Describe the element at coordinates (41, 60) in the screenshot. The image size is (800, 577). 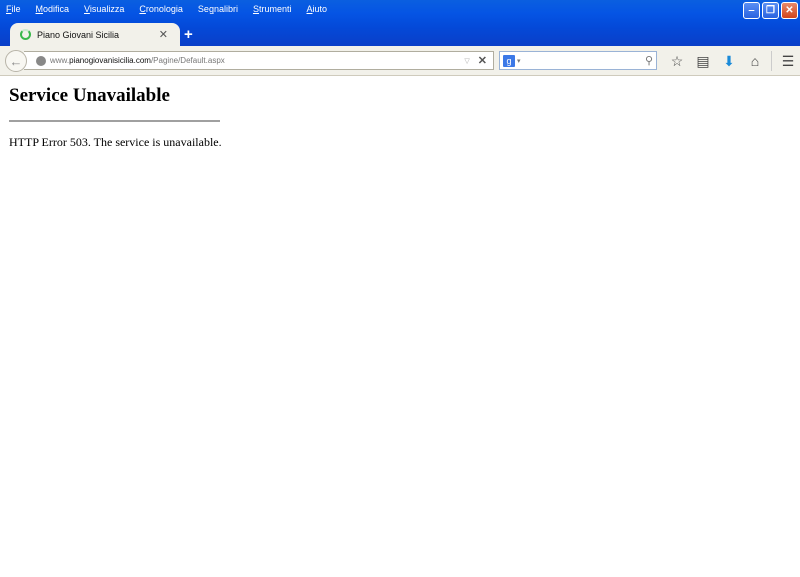
I see `globe-icon` at that location.